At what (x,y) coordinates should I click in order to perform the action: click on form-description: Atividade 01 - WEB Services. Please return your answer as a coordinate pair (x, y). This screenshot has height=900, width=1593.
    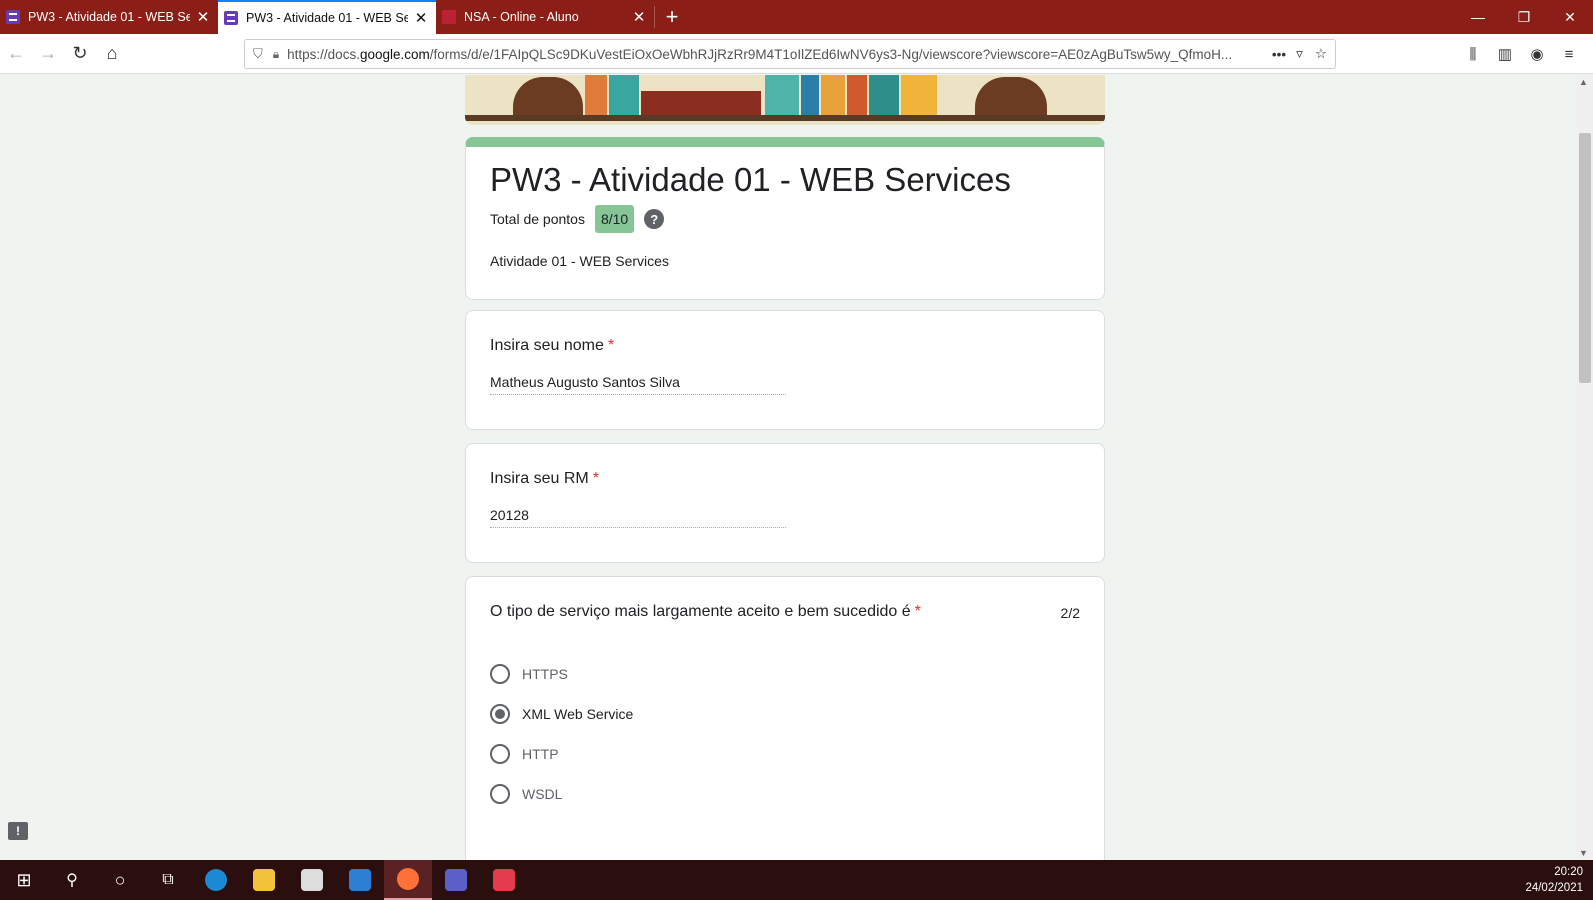
    Looking at the image, I should click on (579, 261).